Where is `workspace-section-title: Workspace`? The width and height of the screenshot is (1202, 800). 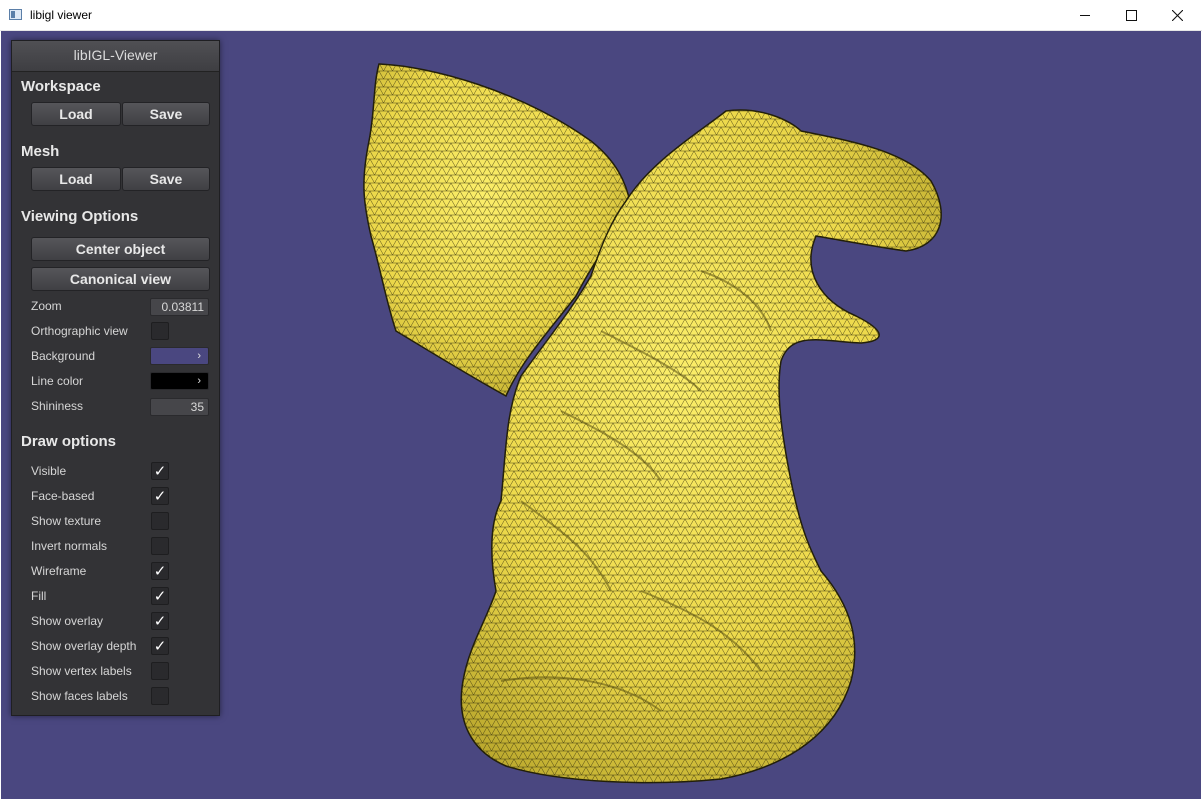 workspace-section-title: Workspace is located at coordinates (61, 86).